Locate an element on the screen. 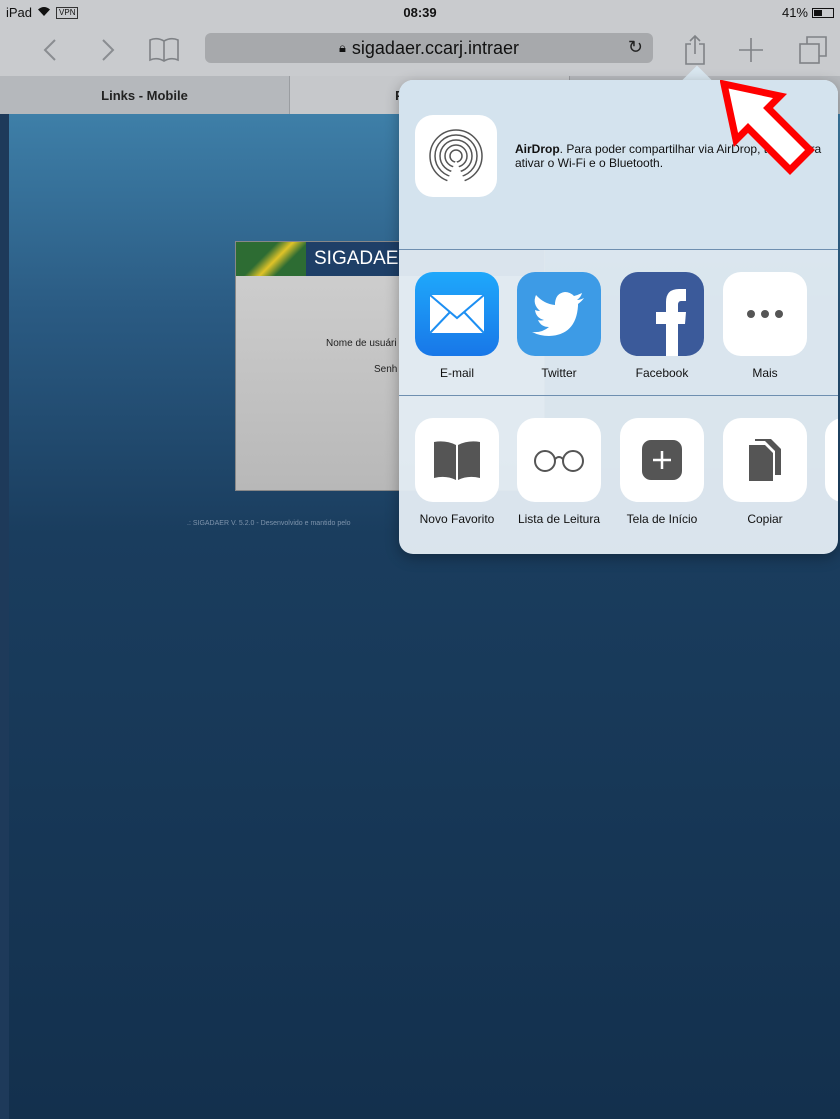  browser-toolbar: 🔒︎ sigadaer.ccarj.intraer ↻ is located at coordinates (420, 51).